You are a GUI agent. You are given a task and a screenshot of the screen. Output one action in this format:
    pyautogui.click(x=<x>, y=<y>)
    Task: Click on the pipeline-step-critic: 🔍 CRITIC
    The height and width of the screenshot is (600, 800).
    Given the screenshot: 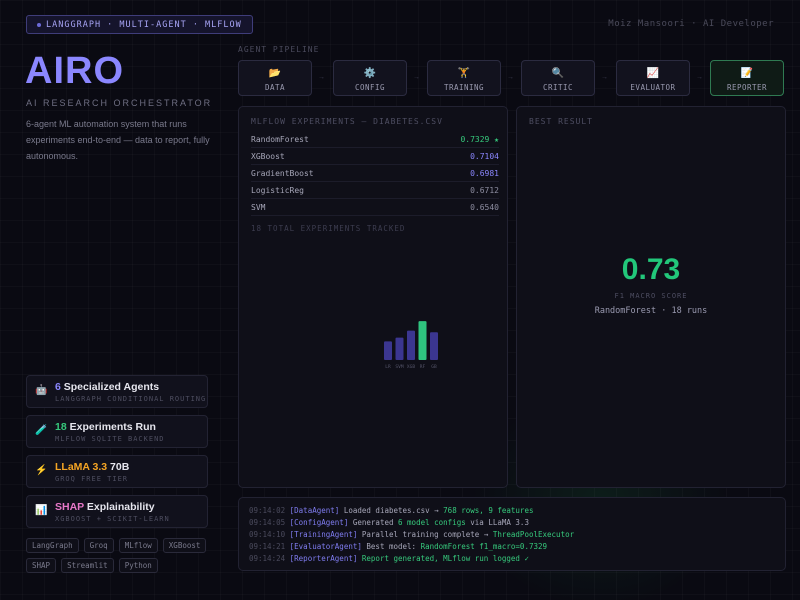 What is the action you would take?
    pyautogui.click(x=558, y=78)
    